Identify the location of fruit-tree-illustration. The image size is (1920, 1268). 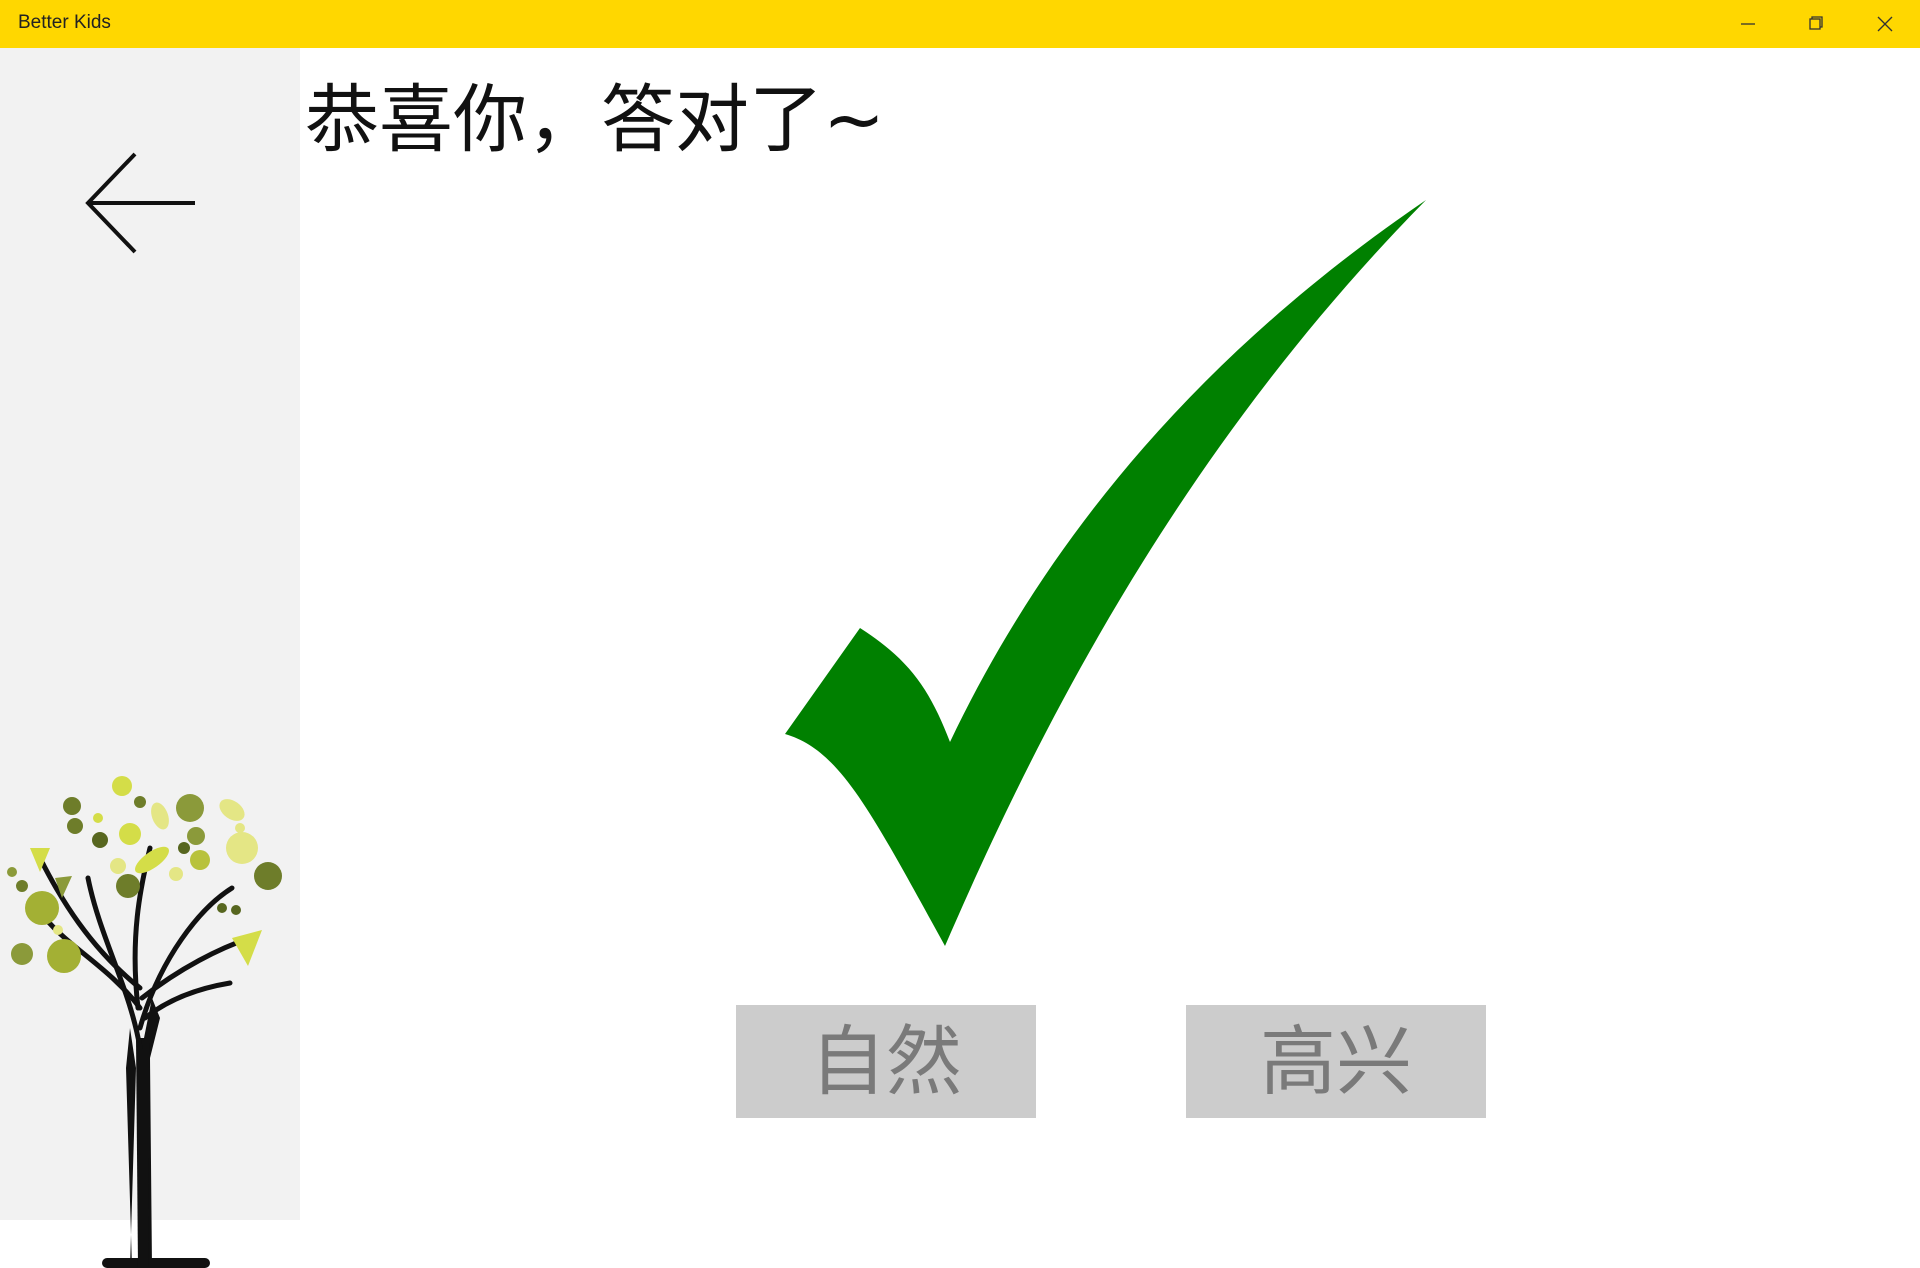
(144, 1022).